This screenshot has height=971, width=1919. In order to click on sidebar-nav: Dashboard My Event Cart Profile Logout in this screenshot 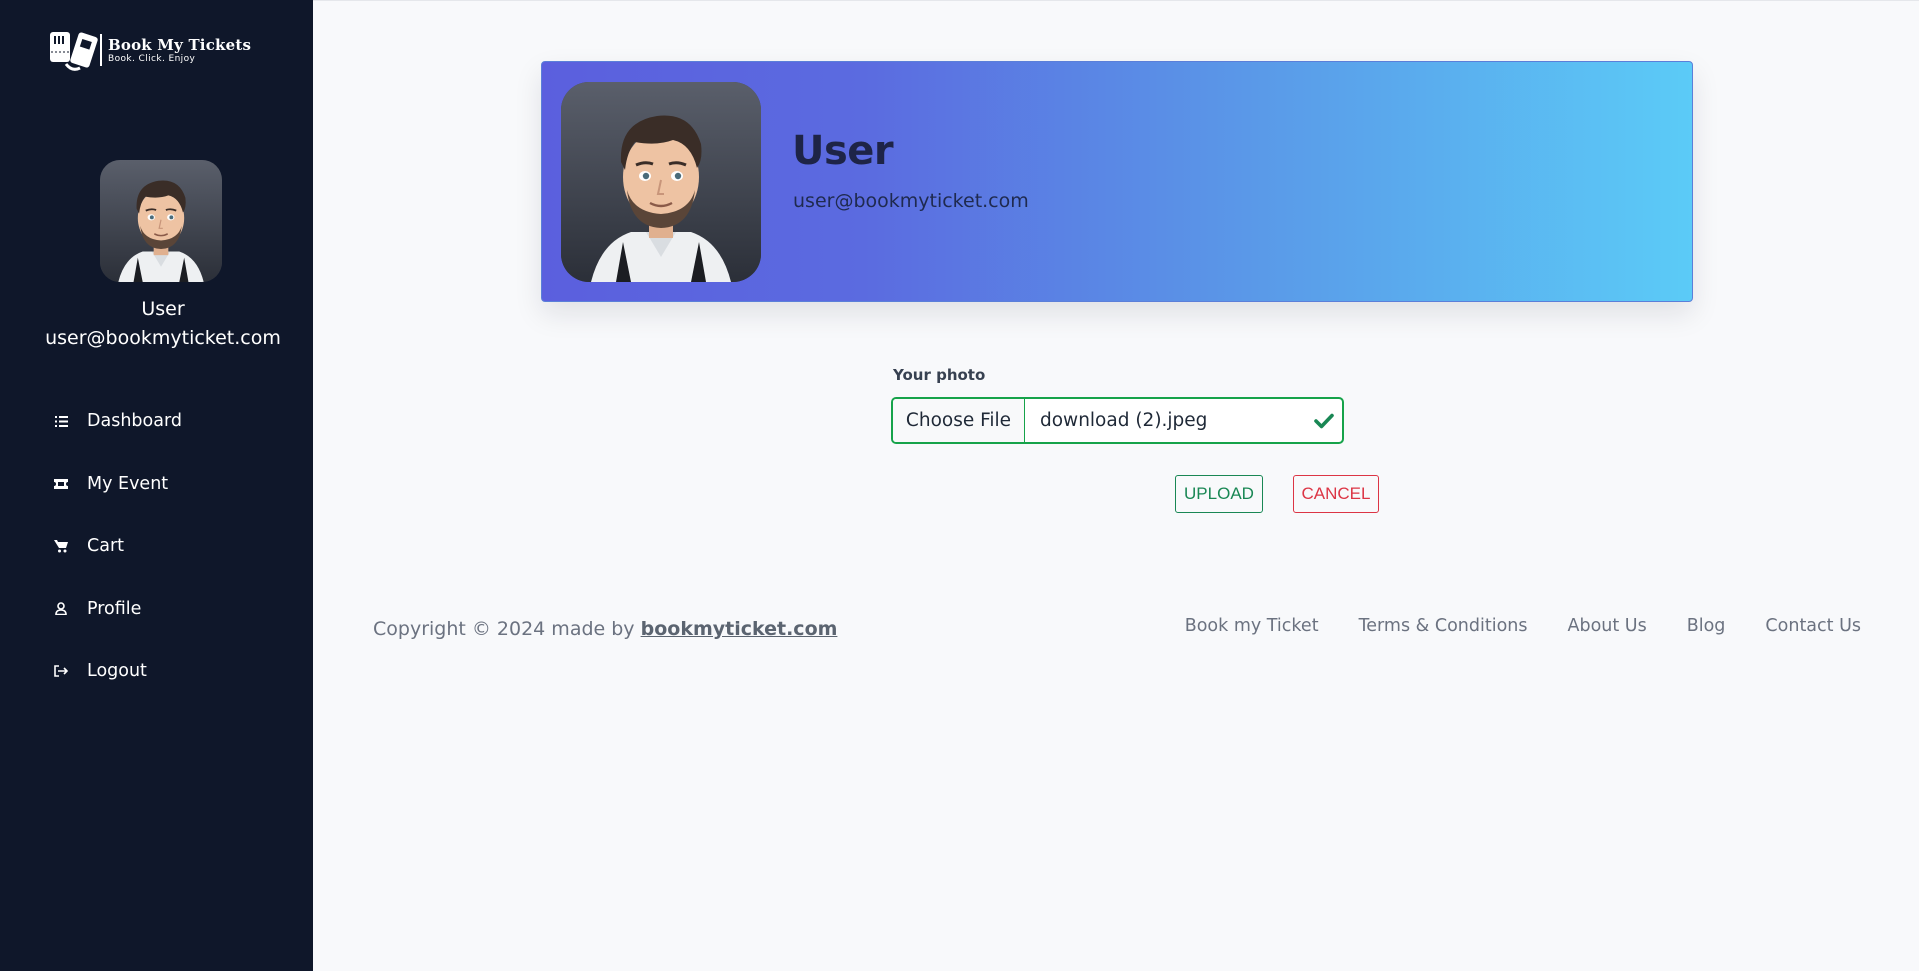, I will do `click(118, 546)`.